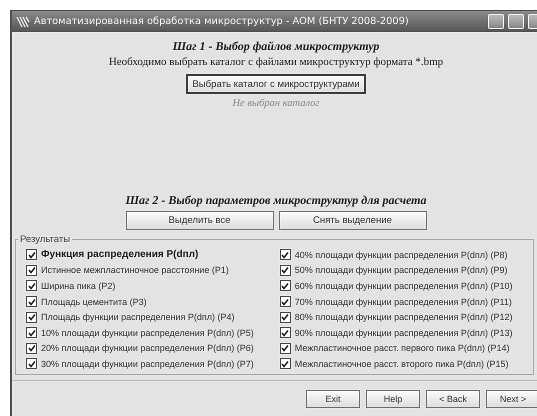  I want to click on checkbox-label: Площадь функции распределения P(dпл) (P4), so click(138, 317).